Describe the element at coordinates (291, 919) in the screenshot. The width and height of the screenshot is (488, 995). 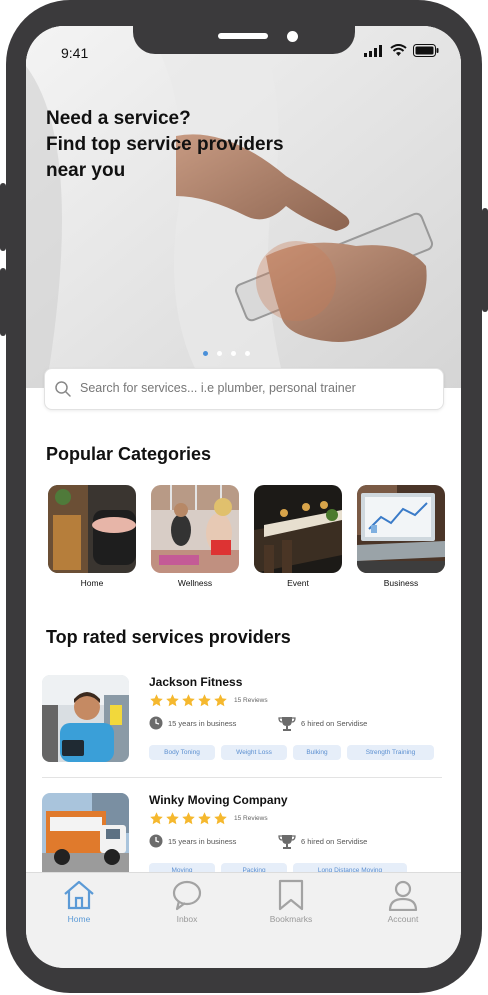
I see `tab-label: Bookmarks` at that location.